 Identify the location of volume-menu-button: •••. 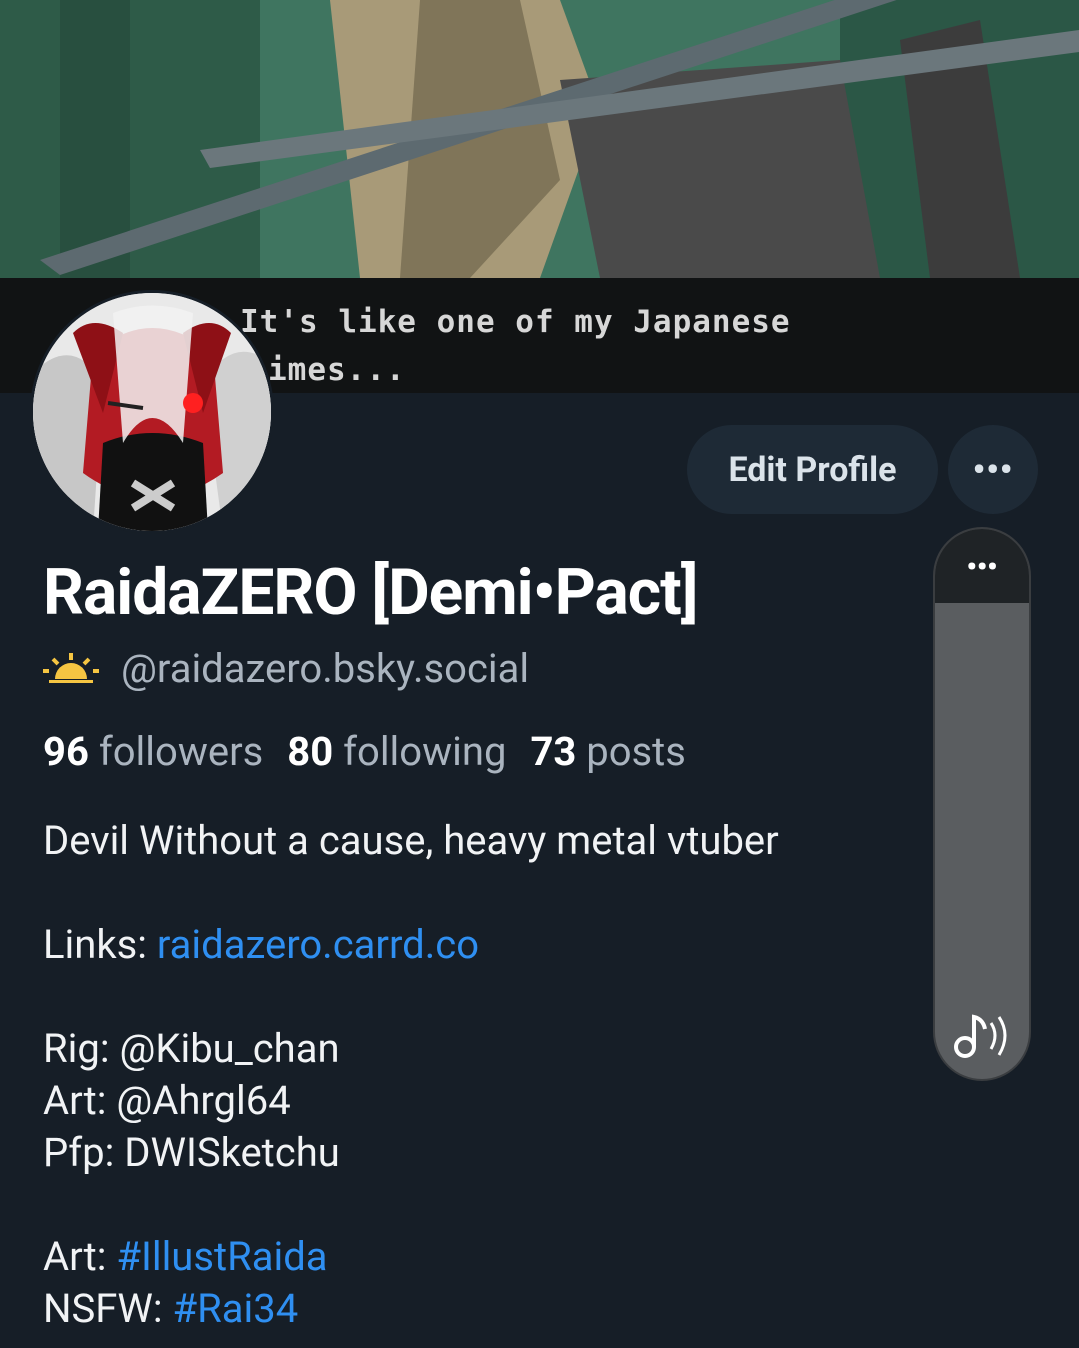
(982, 566).